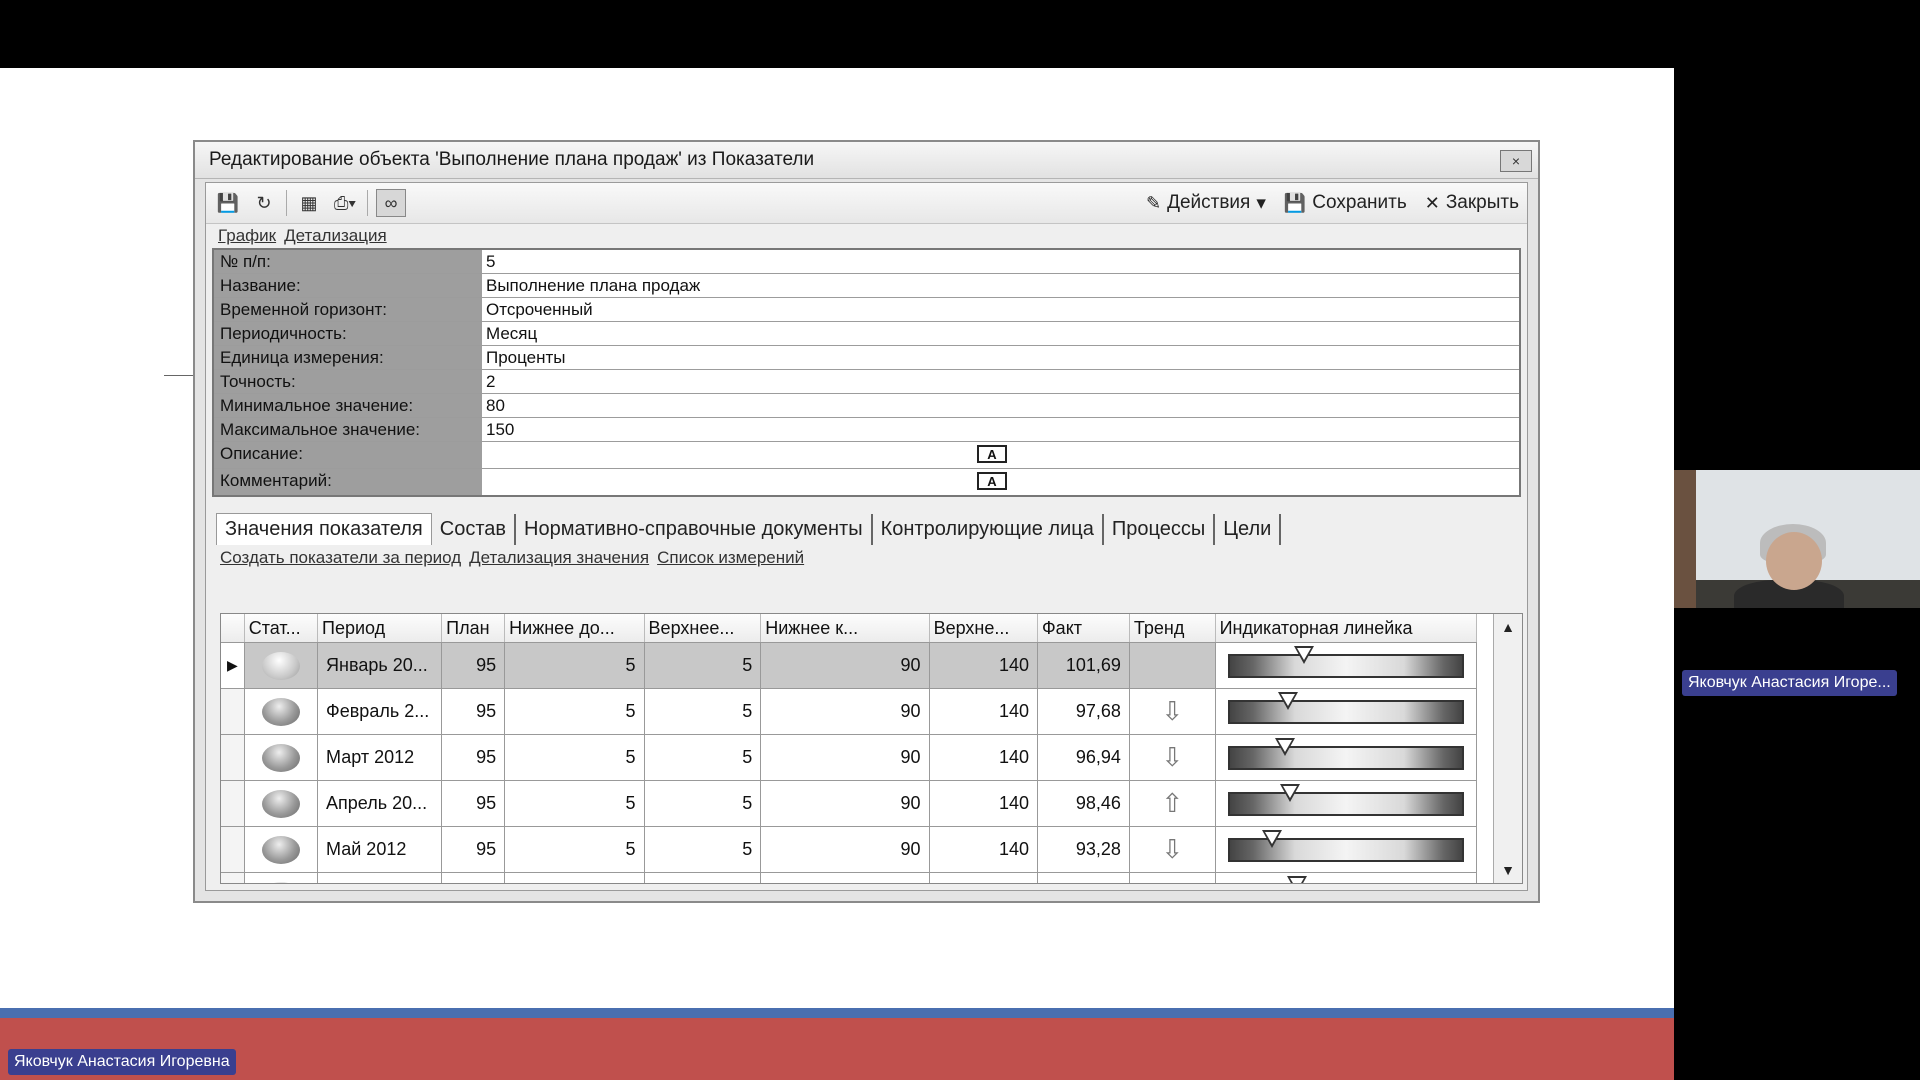  Describe the element at coordinates (247, 236) in the screenshot. I see `chart-link: График` at that location.